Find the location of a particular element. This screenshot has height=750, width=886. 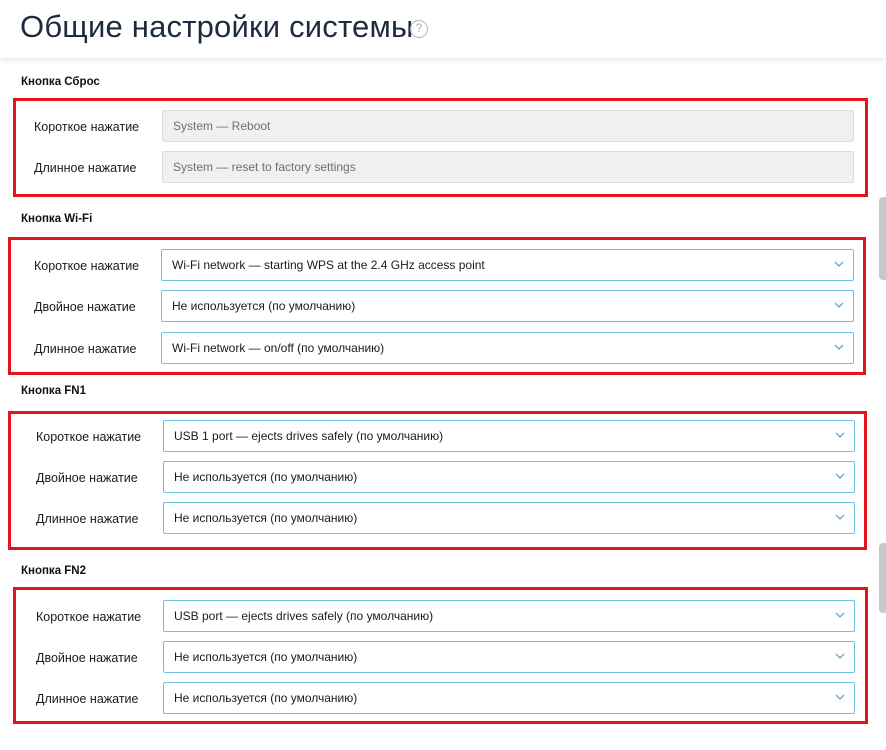

select-fn2-long: Не используется (по умолчанию) is located at coordinates (509, 698).